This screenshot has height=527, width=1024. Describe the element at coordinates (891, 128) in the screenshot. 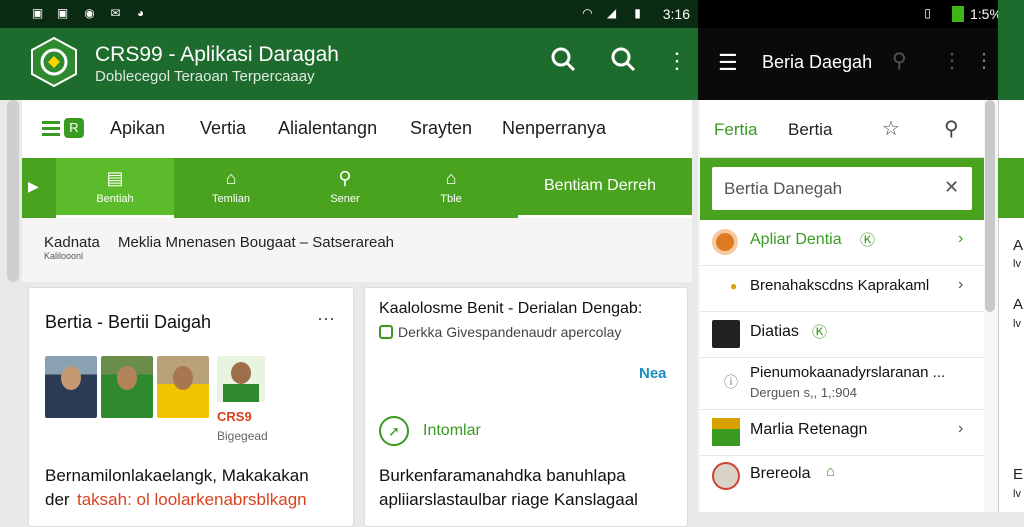

I see `star-icon: ☆` at that location.